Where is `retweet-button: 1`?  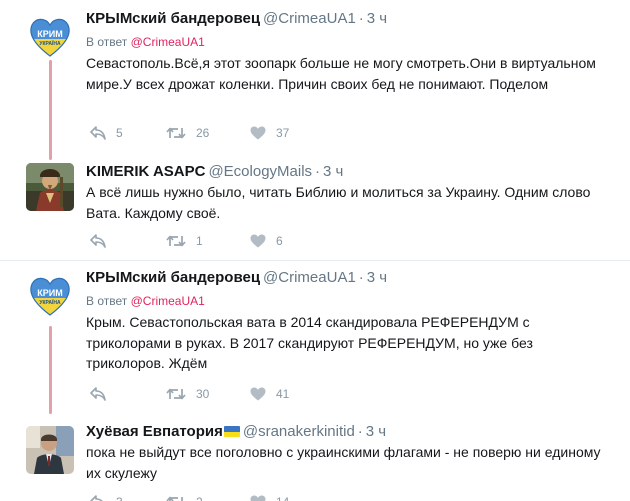 retweet-button: 1 is located at coordinates (184, 241).